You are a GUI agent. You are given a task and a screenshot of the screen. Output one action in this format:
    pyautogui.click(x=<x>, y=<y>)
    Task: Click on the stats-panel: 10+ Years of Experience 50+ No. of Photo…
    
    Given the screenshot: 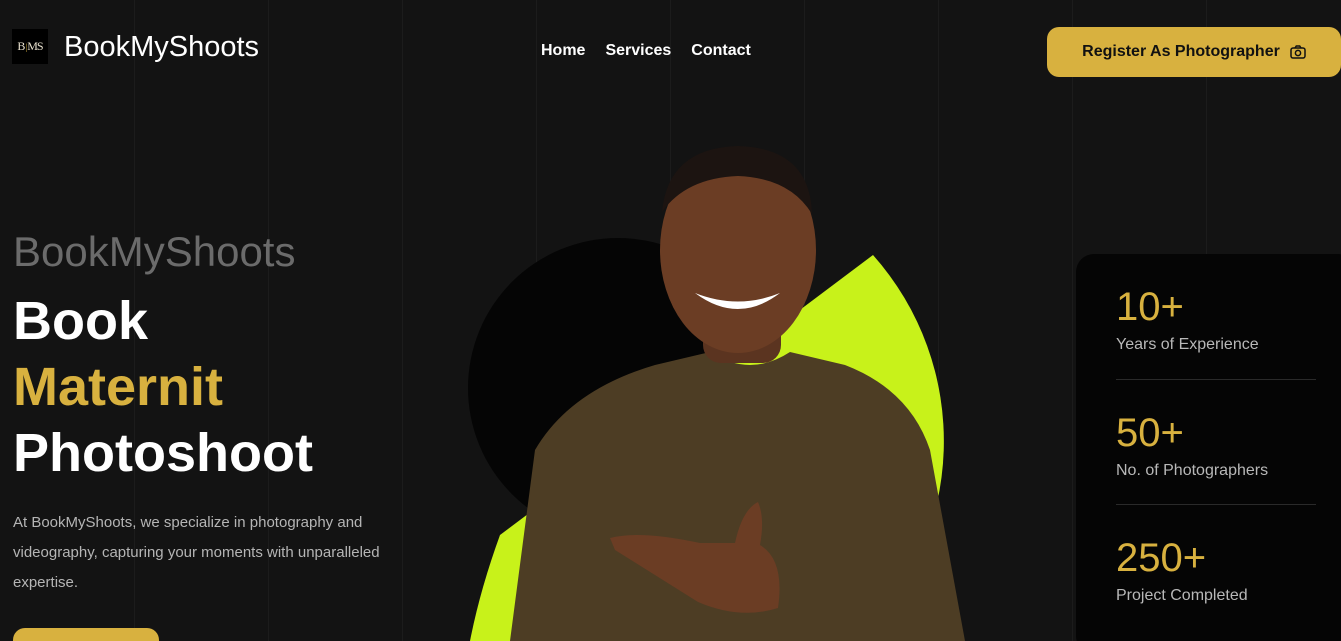 What is the action you would take?
    pyautogui.click(x=1208, y=447)
    